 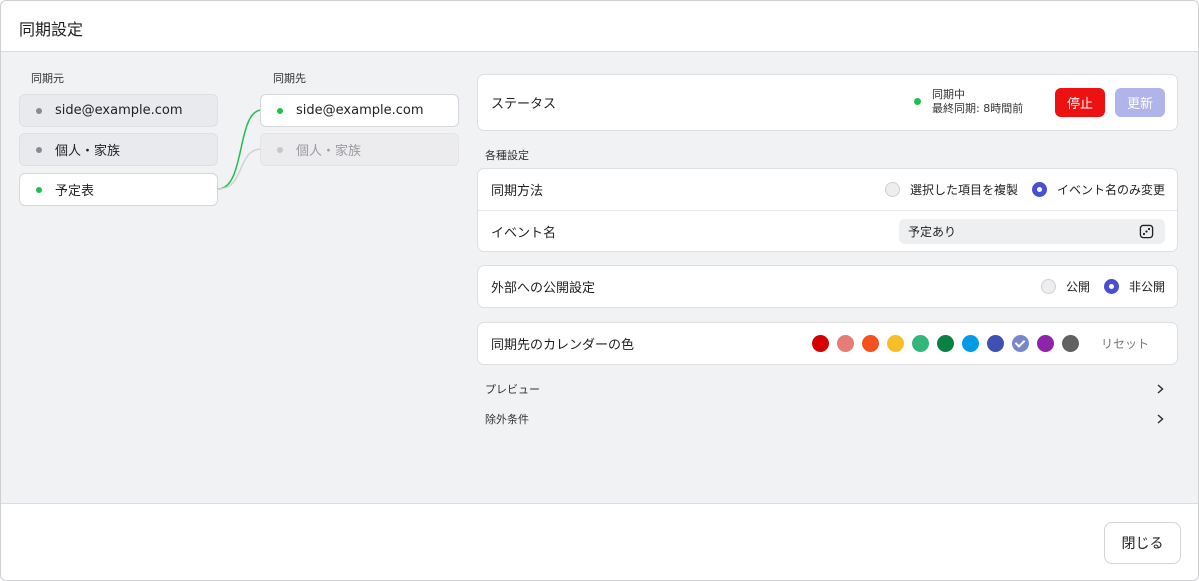 What do you see at coordinates (978, 108) in the screenshot?
I see `last-sync: 最終同期: 8時間前` at bounding box center [978, 108].